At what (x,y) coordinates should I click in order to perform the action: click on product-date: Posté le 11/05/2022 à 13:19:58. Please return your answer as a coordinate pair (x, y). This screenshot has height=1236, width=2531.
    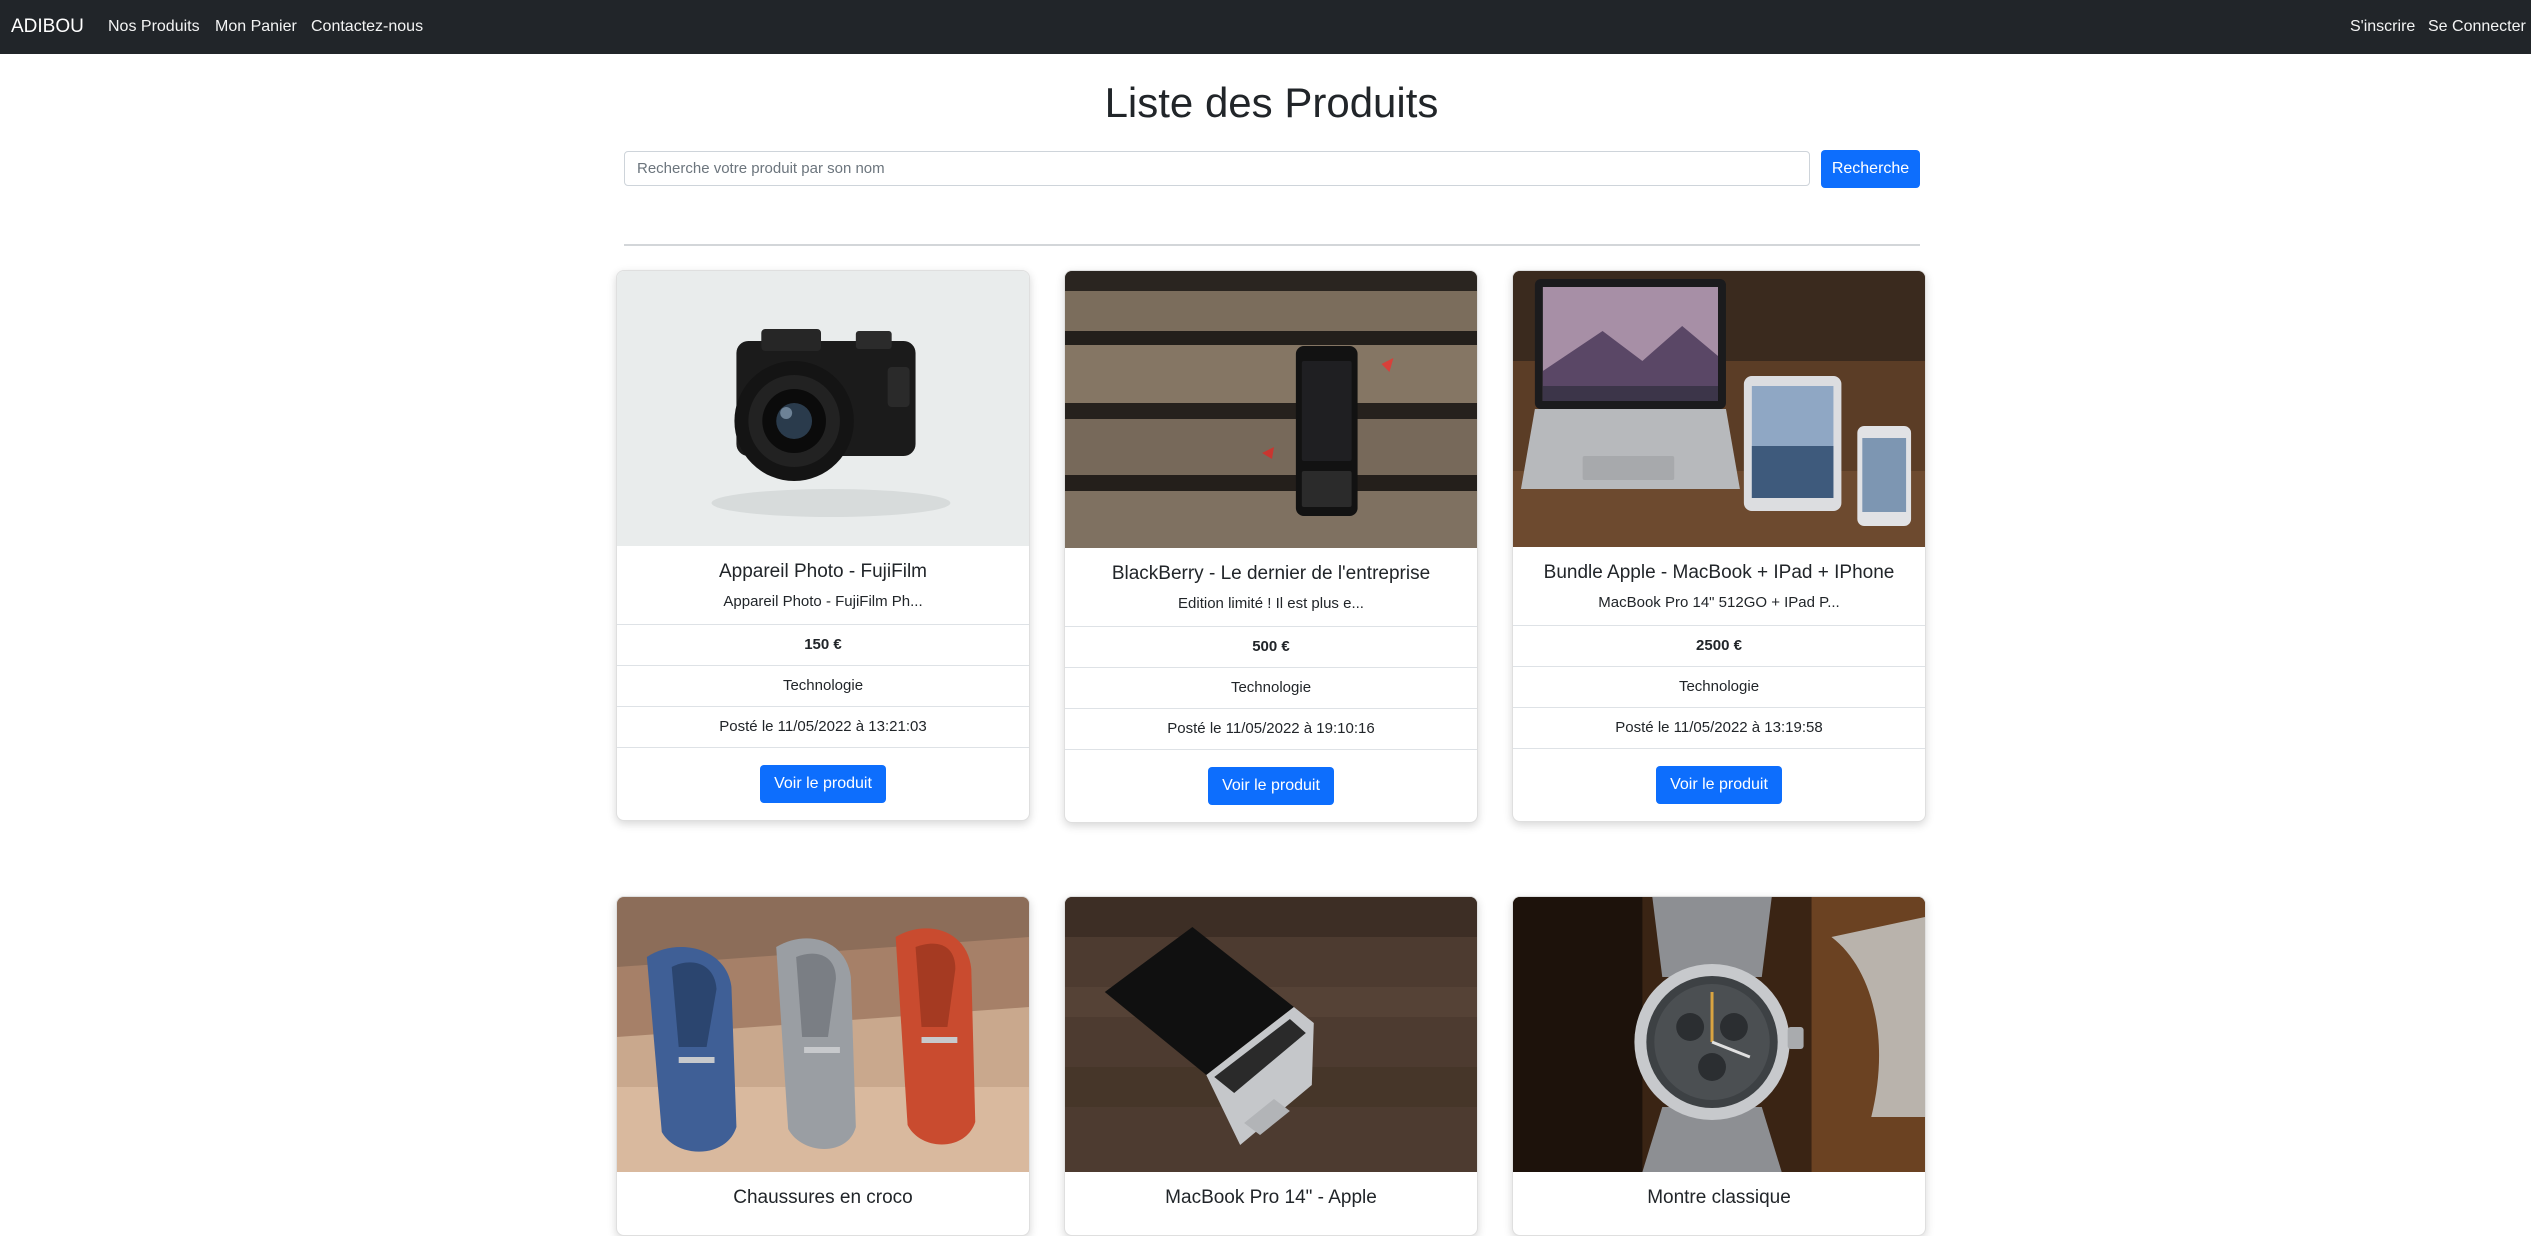
    Looking at the image, I should click on (1719, 727).